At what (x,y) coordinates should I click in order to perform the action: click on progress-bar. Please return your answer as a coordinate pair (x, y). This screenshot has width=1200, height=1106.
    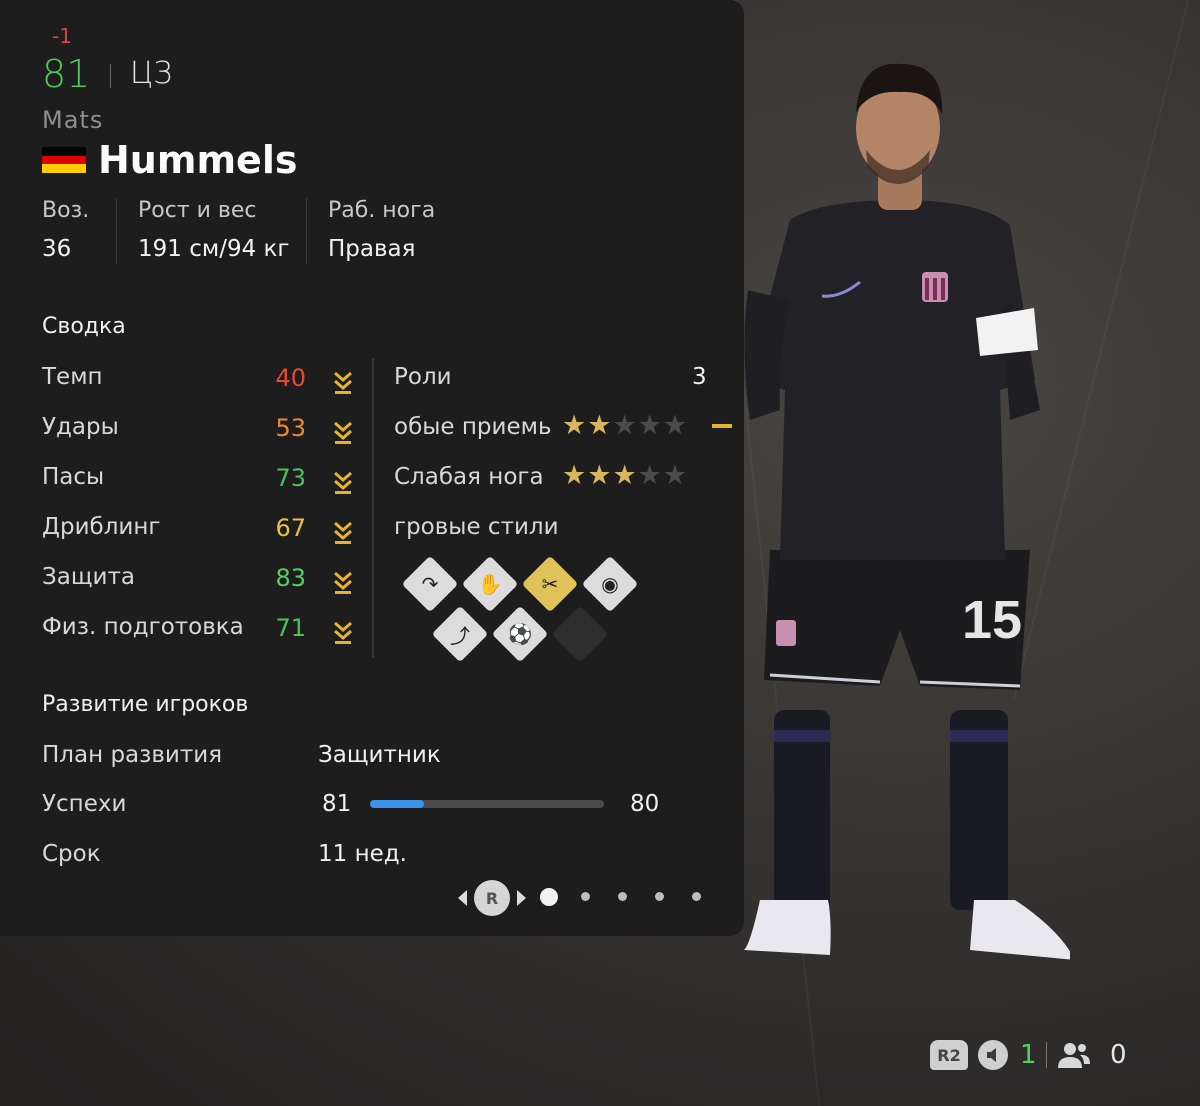
    Looking at the image, I should click on (487, 804).